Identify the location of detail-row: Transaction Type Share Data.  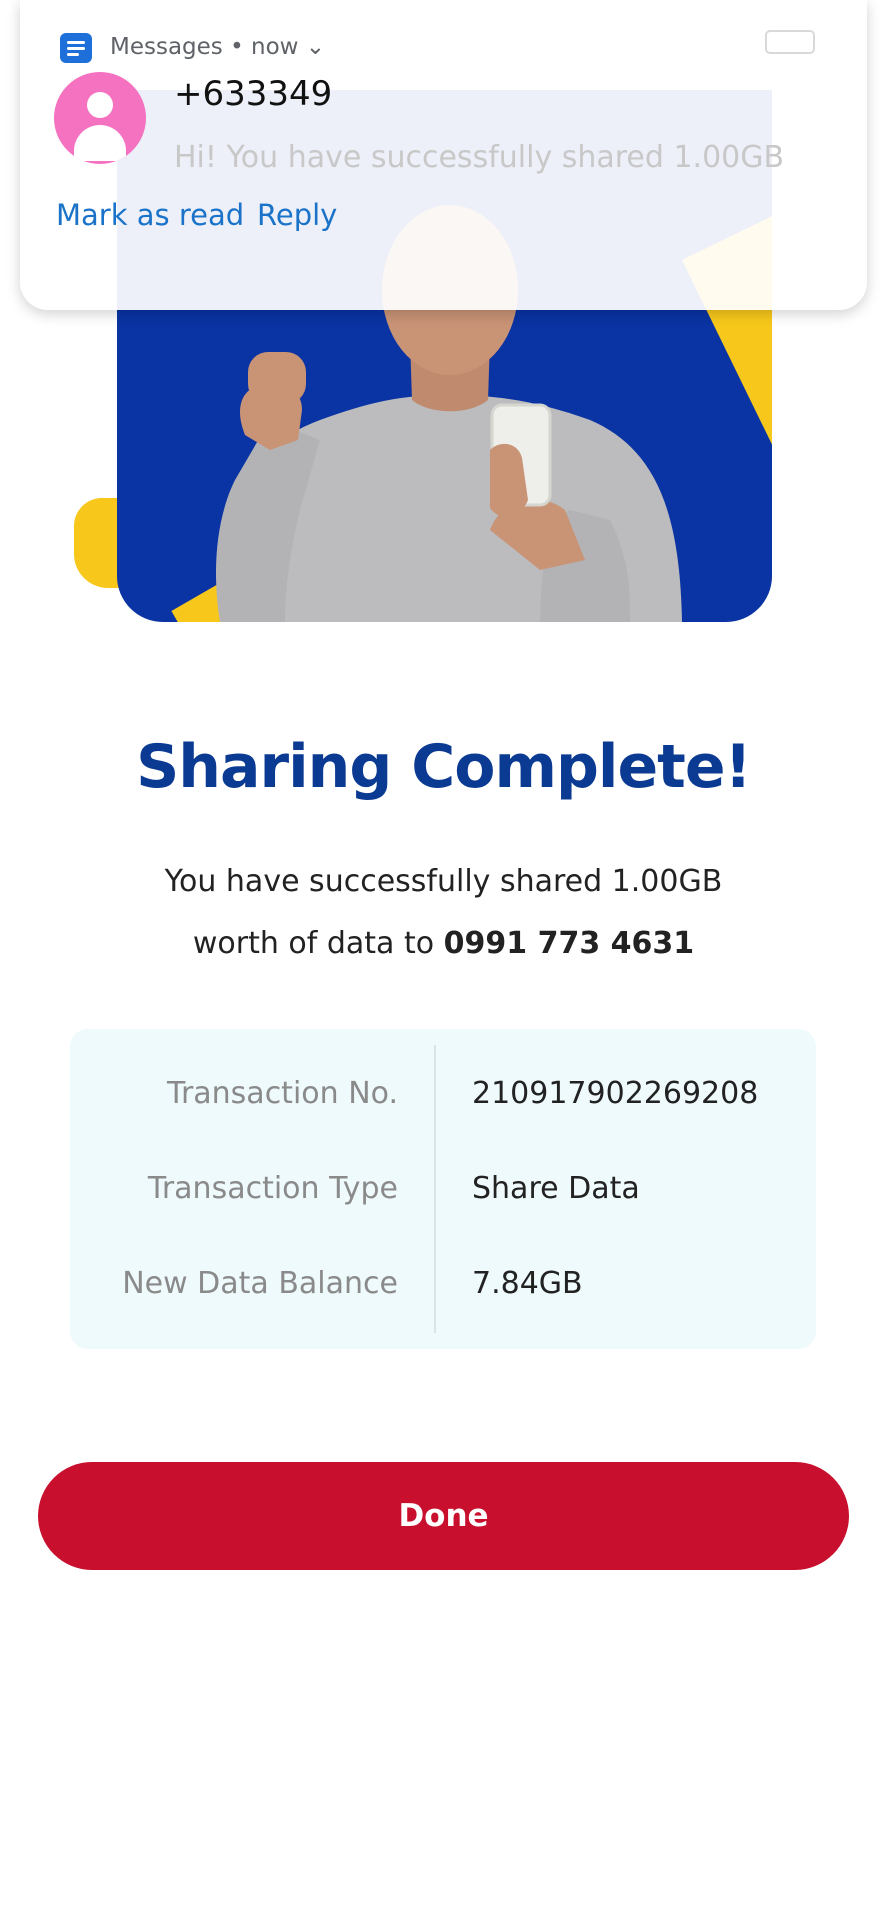
(443, 1201).